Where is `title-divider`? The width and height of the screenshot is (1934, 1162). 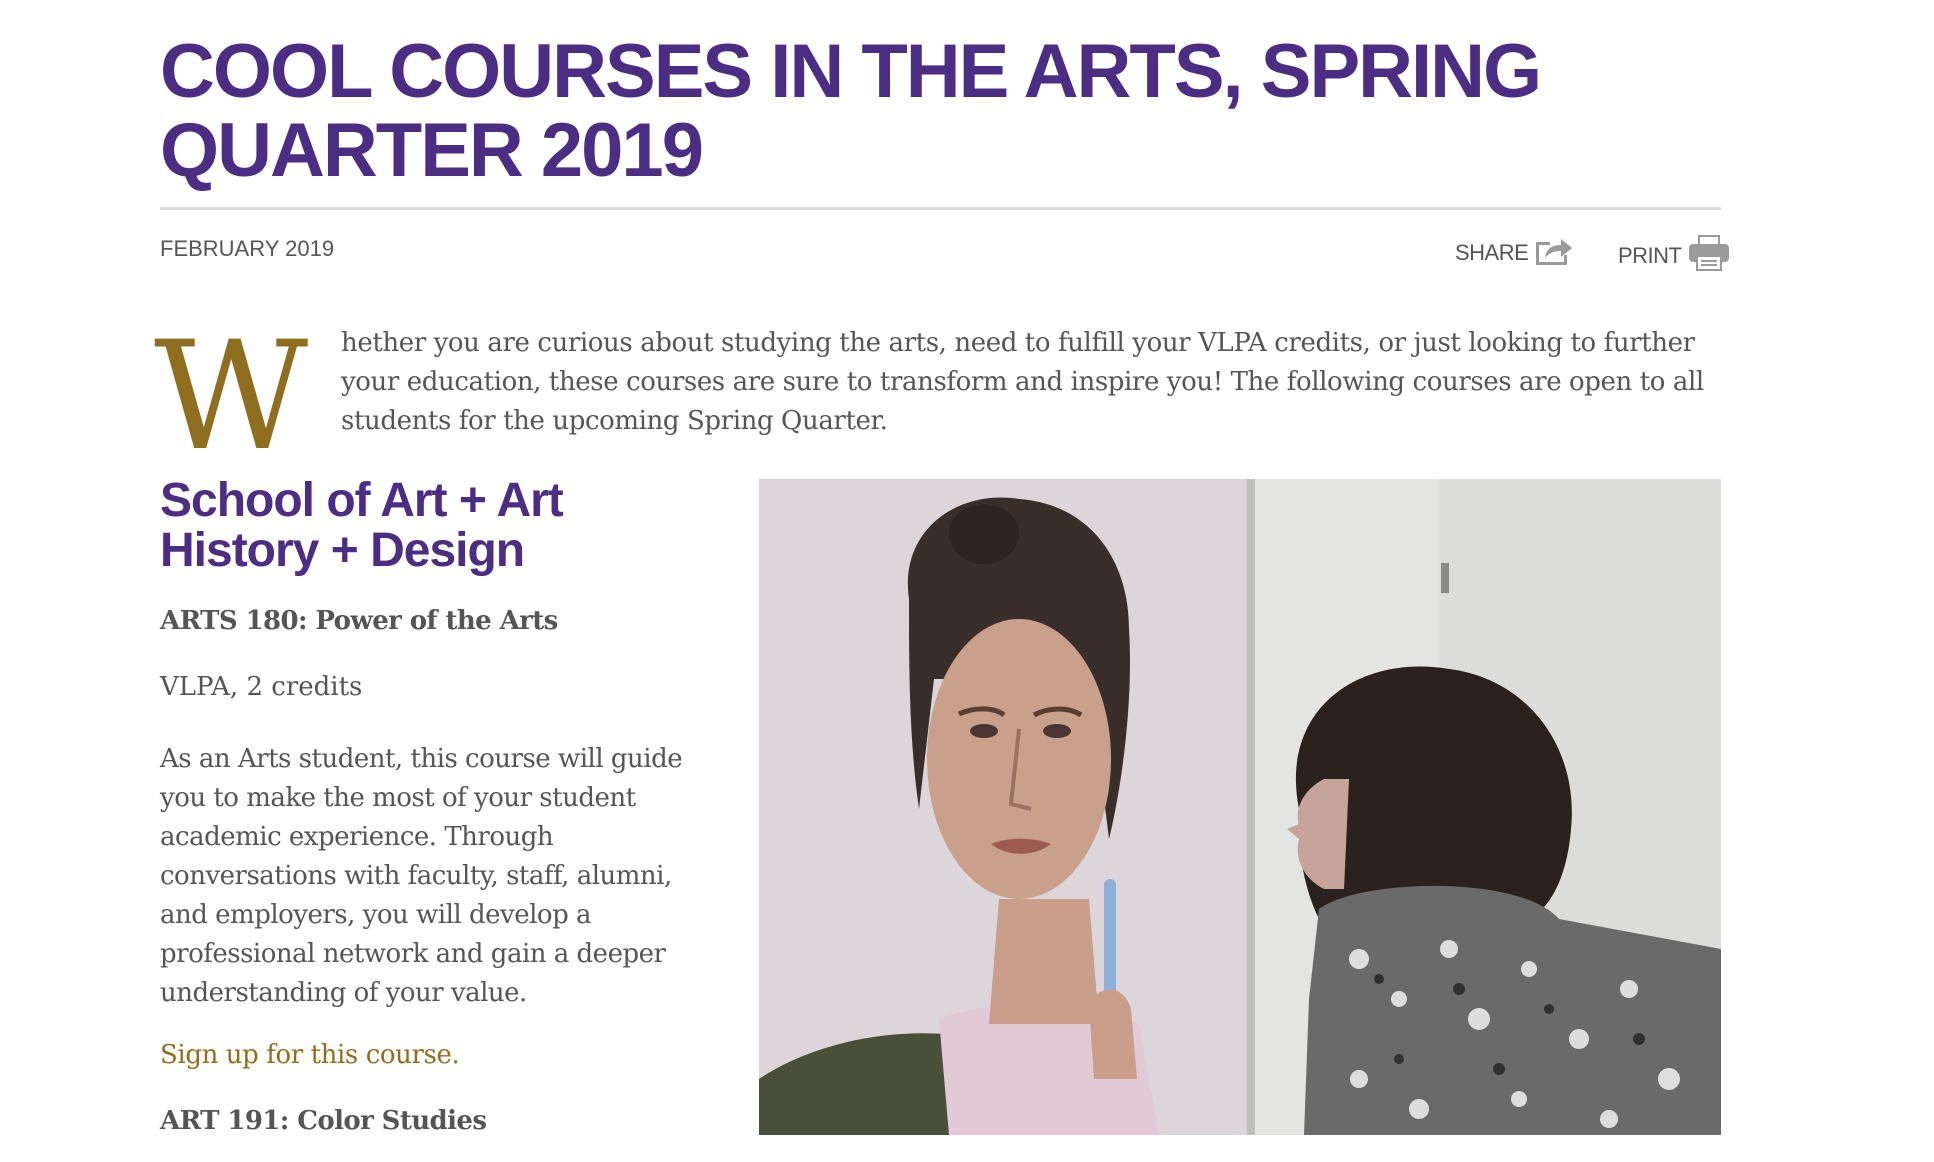 title-divider is located at coordinates (940, 208).